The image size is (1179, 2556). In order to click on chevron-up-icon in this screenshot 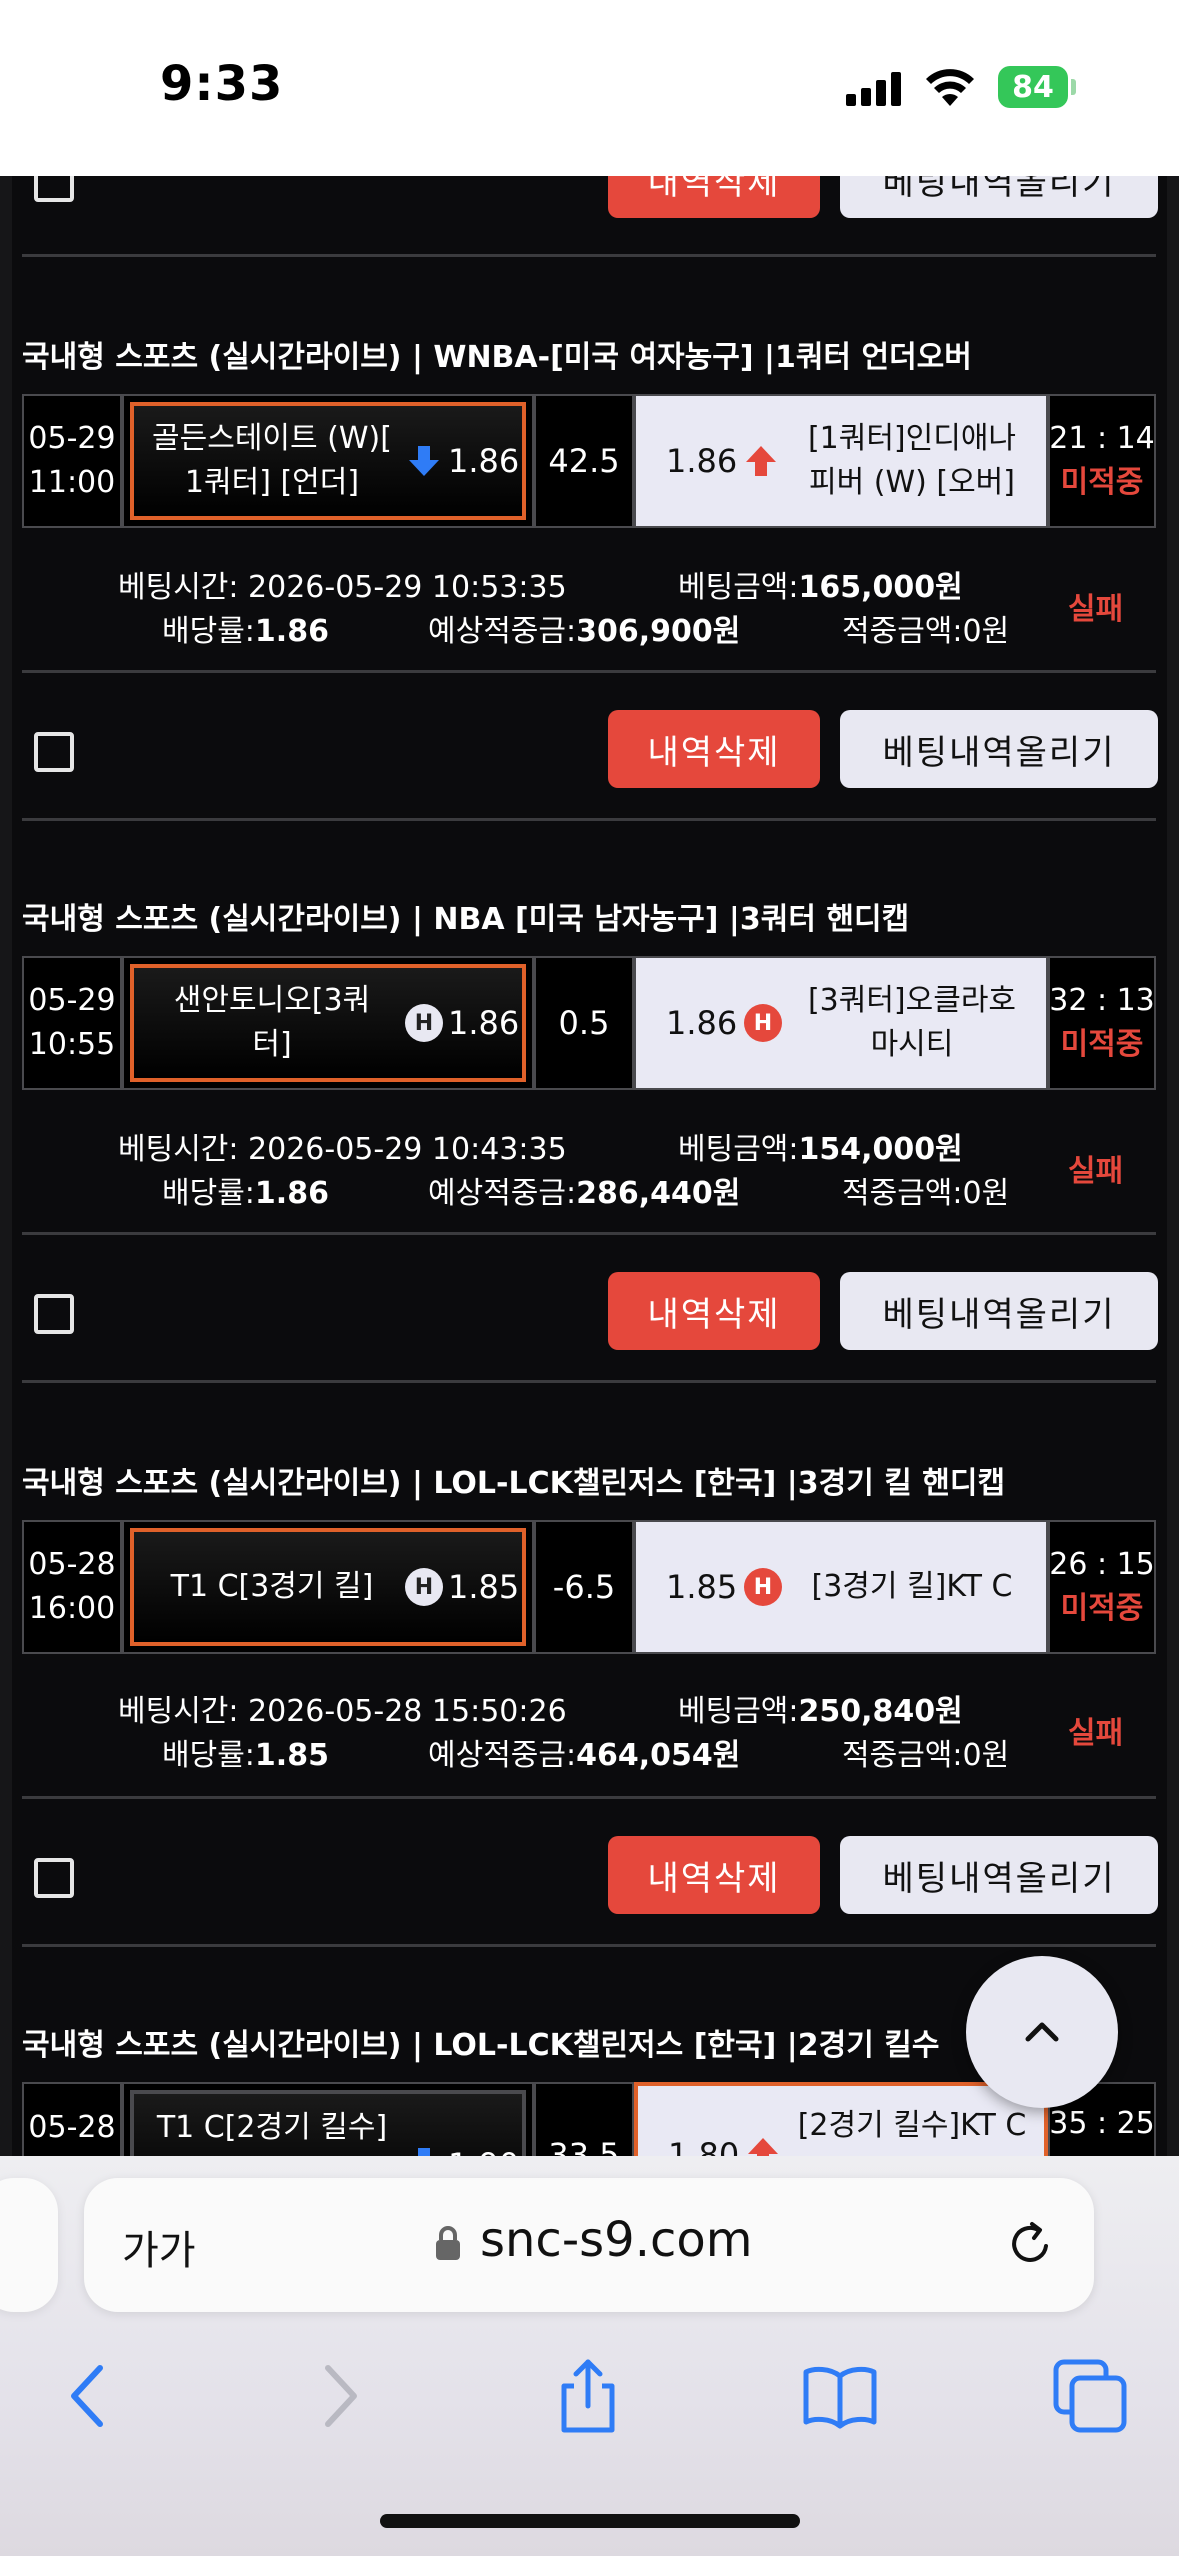, I will do `click(1042, 2032)`.